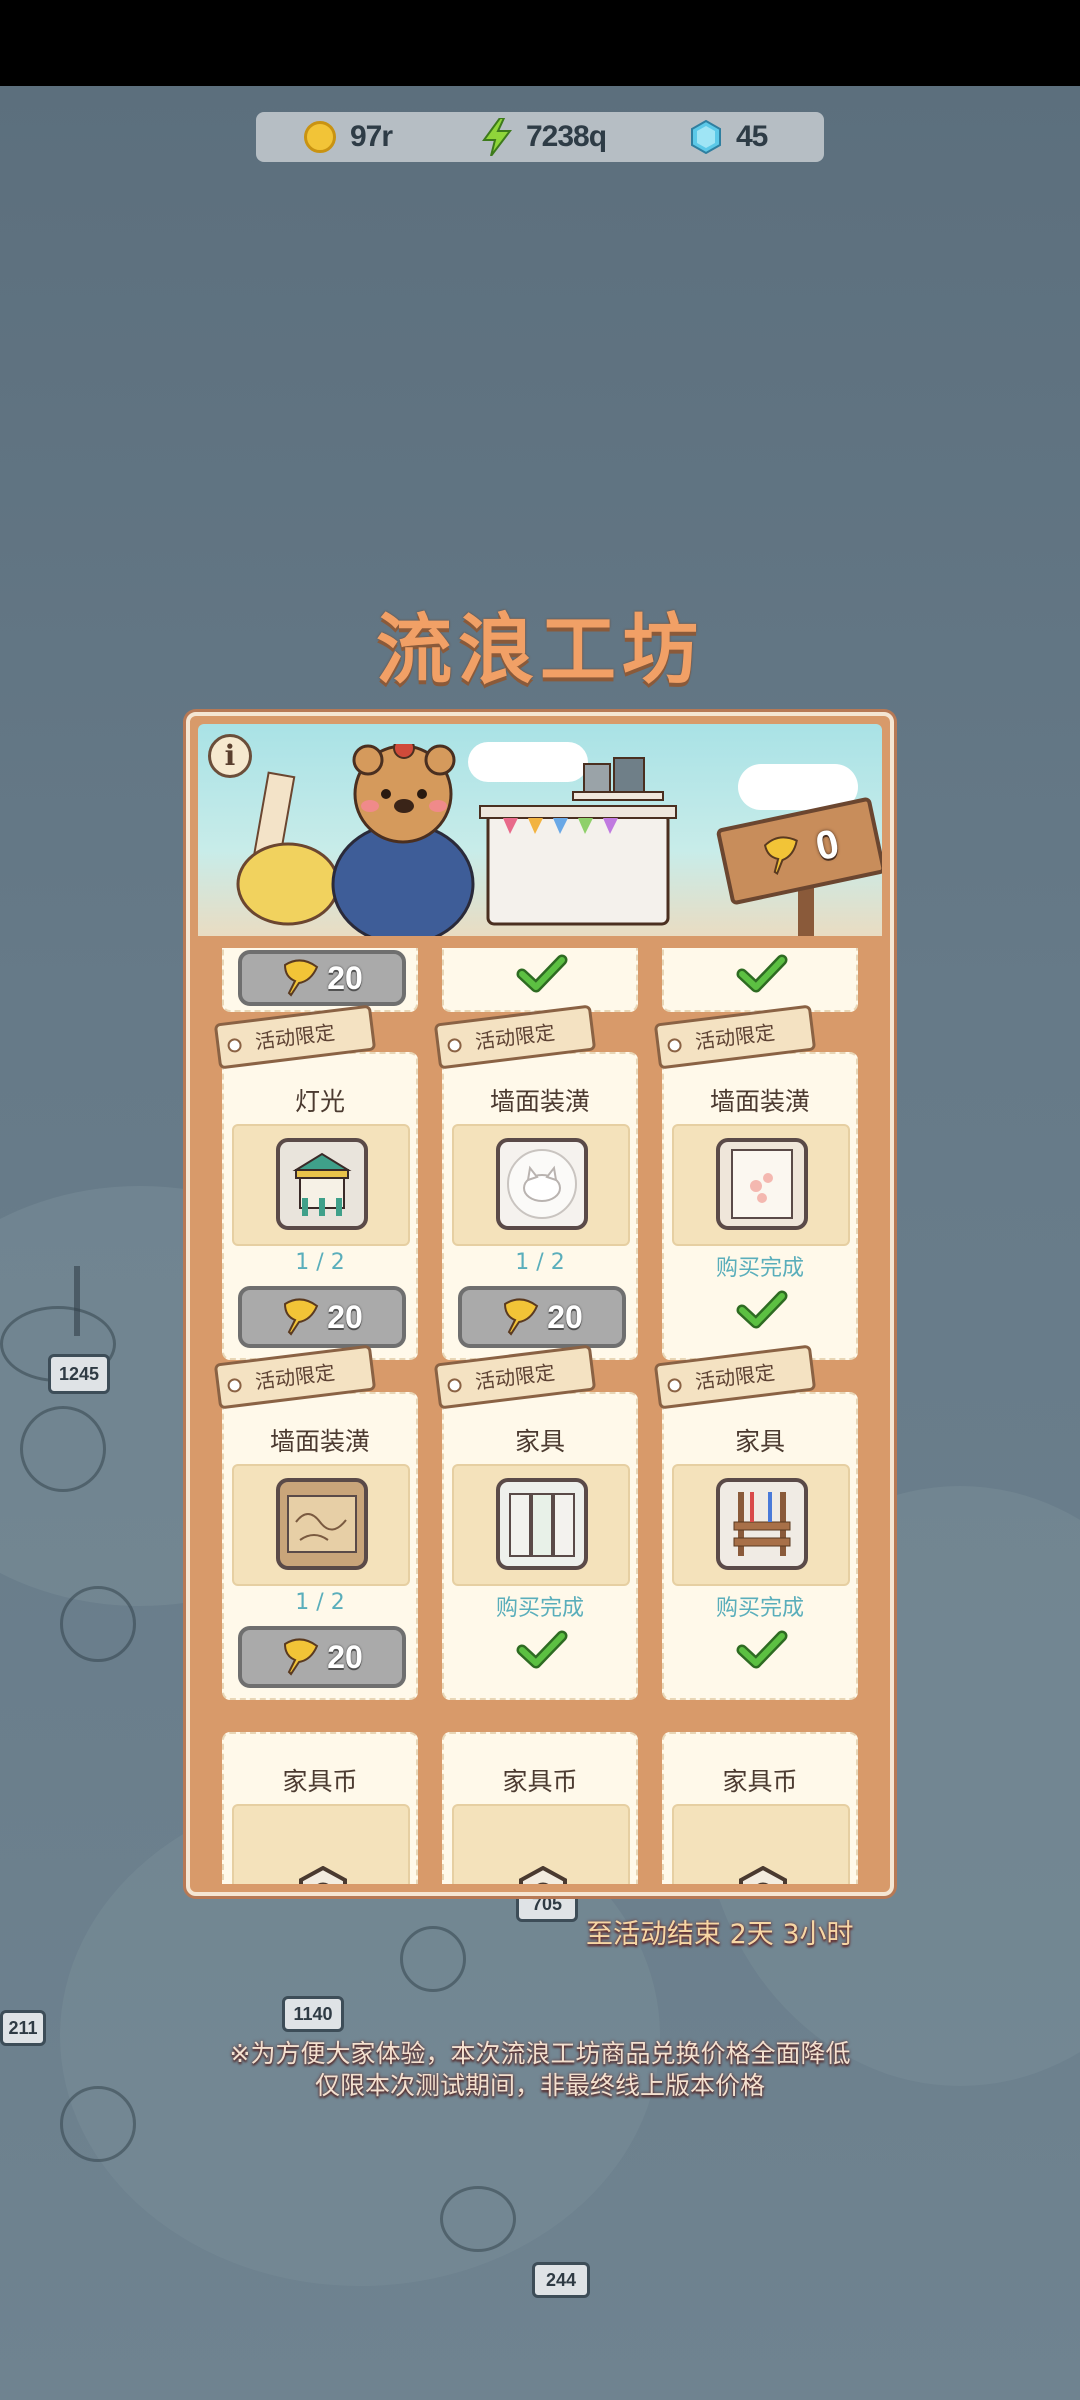  I want to click on bg-sign: 244, so click(561, 2280).